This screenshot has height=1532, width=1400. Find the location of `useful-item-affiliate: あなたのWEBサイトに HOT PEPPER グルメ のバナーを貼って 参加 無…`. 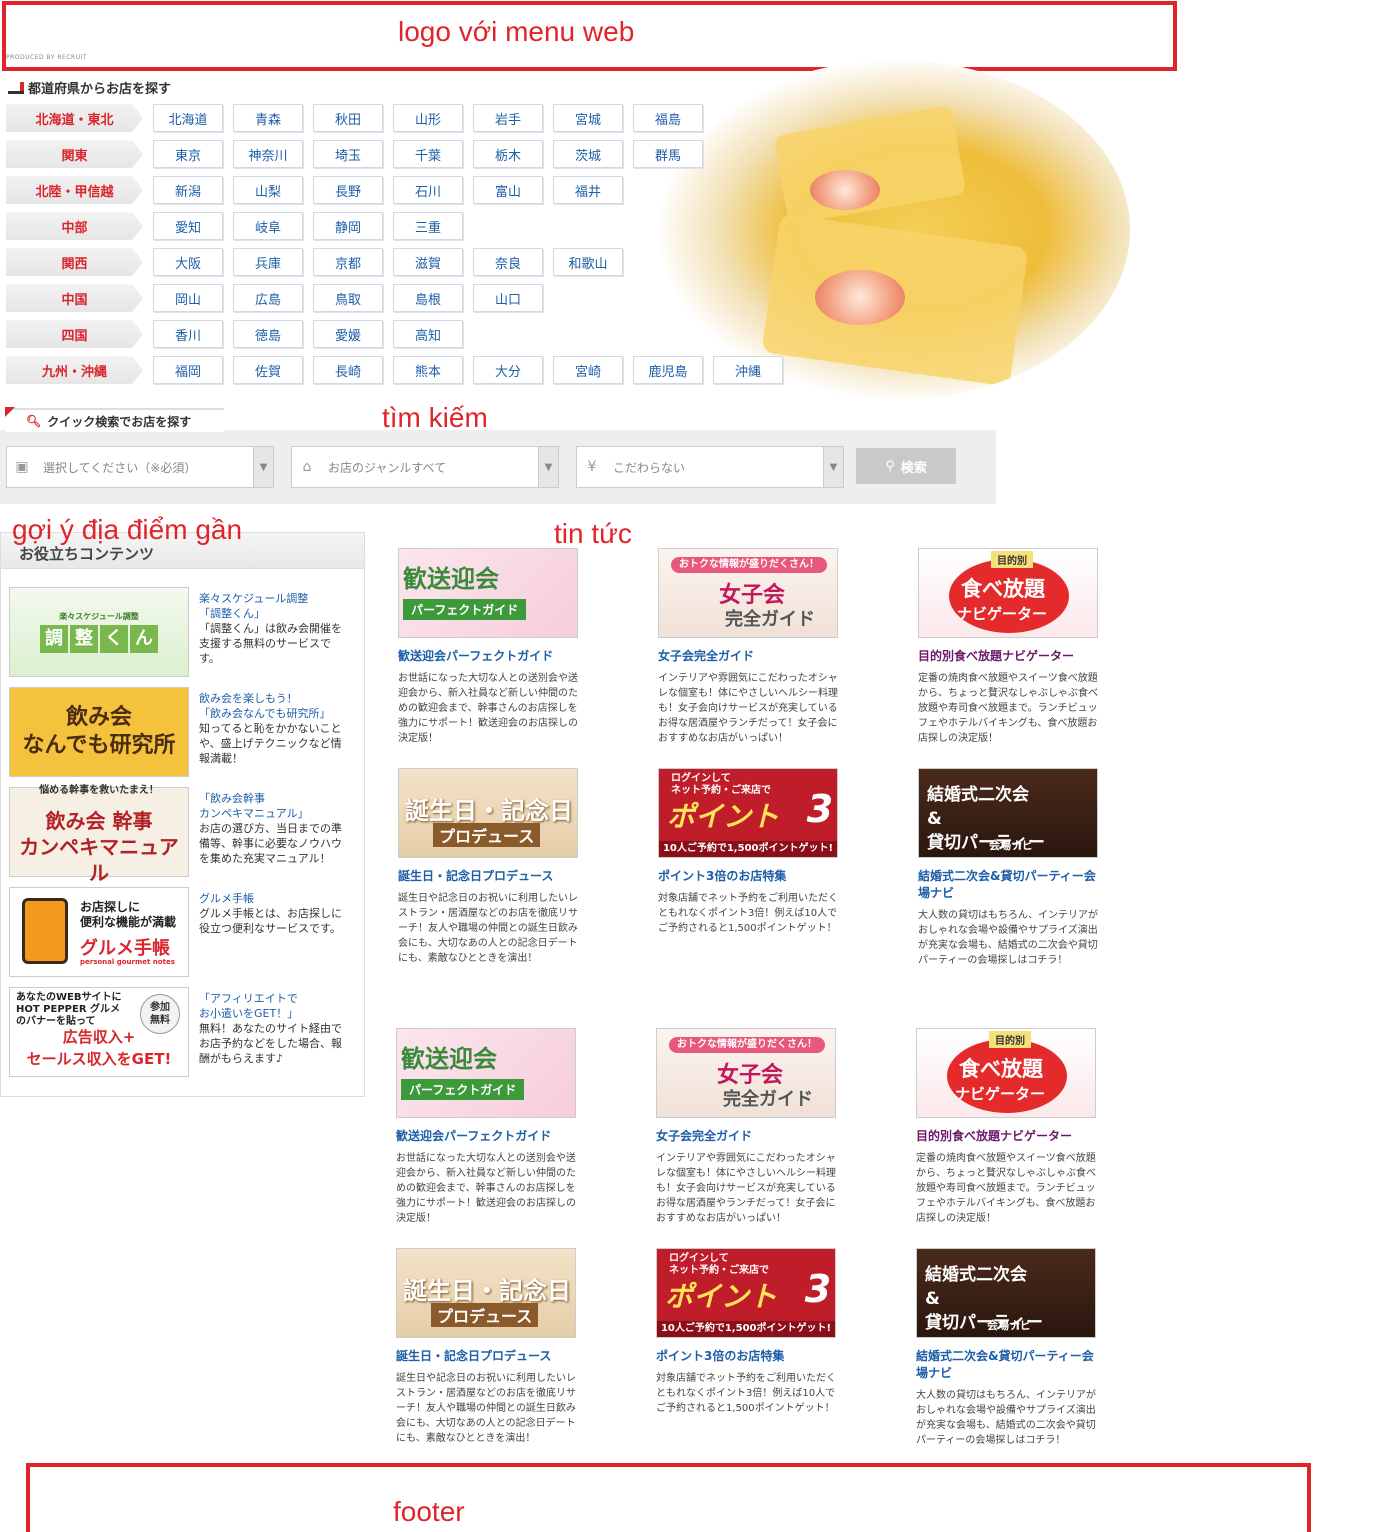

useful-item-affiliate: あなたのWEBサイトに HOT PEPPER グルメ のバナーを貼って 参加 無… is located at coordinates (184, 1032).